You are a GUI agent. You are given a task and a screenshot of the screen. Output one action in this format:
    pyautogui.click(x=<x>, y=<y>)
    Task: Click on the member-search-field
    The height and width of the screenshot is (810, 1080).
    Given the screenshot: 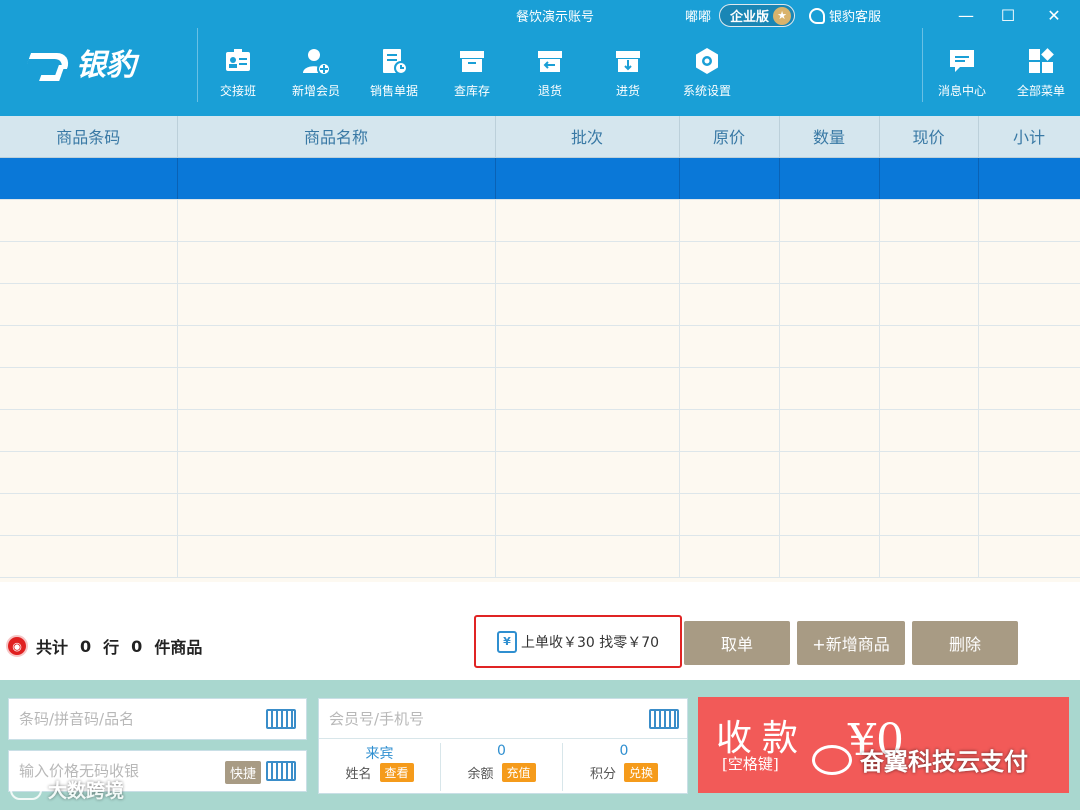 What is the action you would take?
    pyautogui.click(x=503, y=719)
    